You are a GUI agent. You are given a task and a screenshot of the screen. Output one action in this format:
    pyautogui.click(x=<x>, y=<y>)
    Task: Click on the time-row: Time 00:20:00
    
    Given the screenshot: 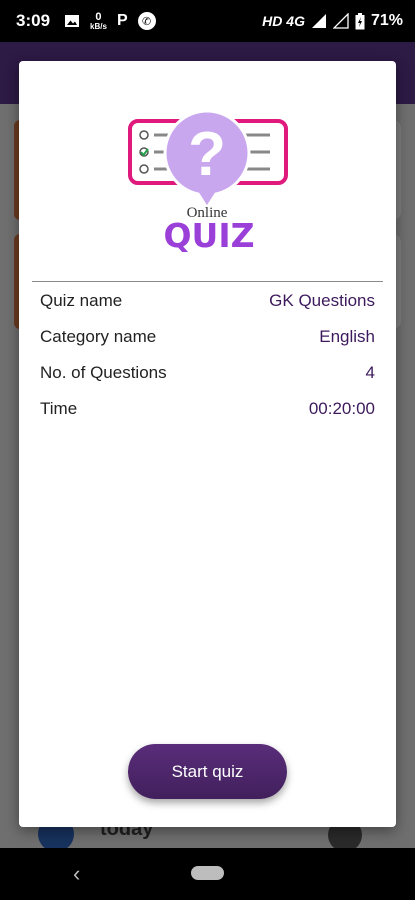 What is the action you would take?
    pyautogui.click(x=207, y=409)
    